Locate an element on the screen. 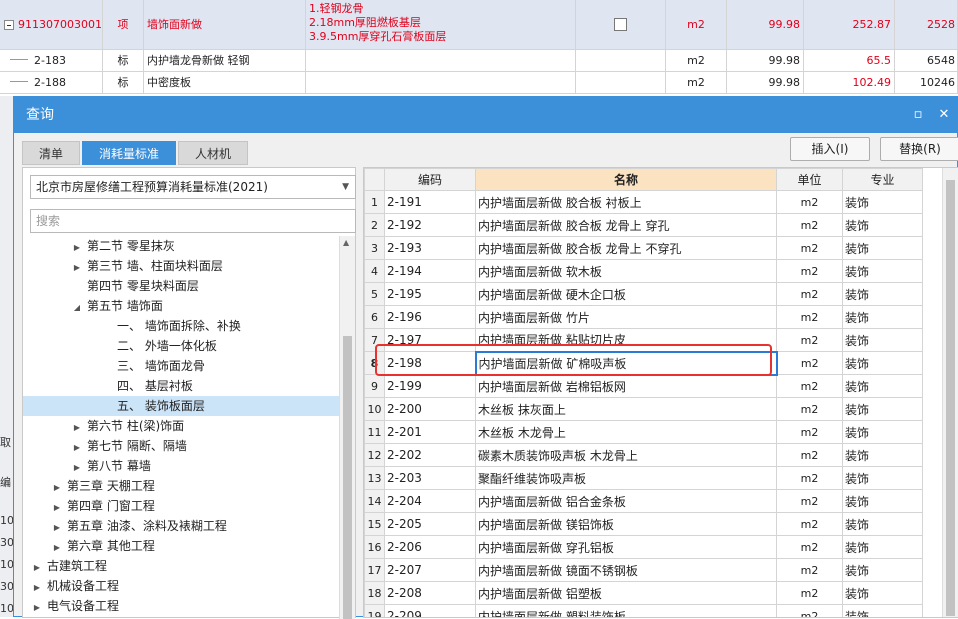 This screenshot has width=958, height=619. table-row: 12 2-202 碳素木质装饰吸声板 木龙骨上 m2 装饰 is located at coordinates (643, 455).